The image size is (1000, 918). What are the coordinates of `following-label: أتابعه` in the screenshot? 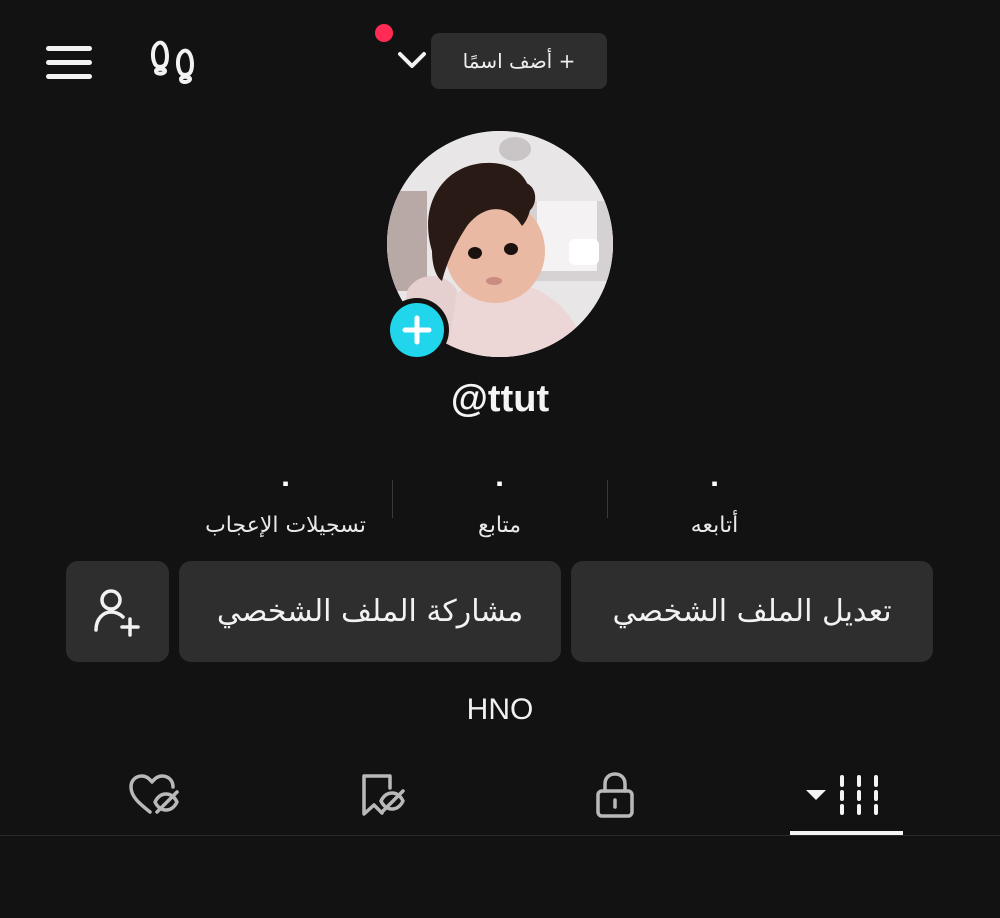 It's located at (714, 525).